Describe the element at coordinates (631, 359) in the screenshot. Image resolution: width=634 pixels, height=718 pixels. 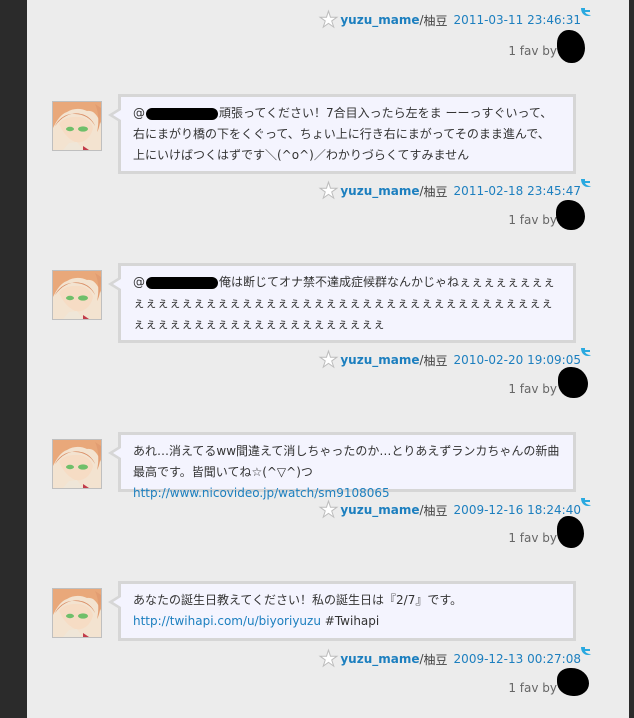
I see `right-frame` at that location.